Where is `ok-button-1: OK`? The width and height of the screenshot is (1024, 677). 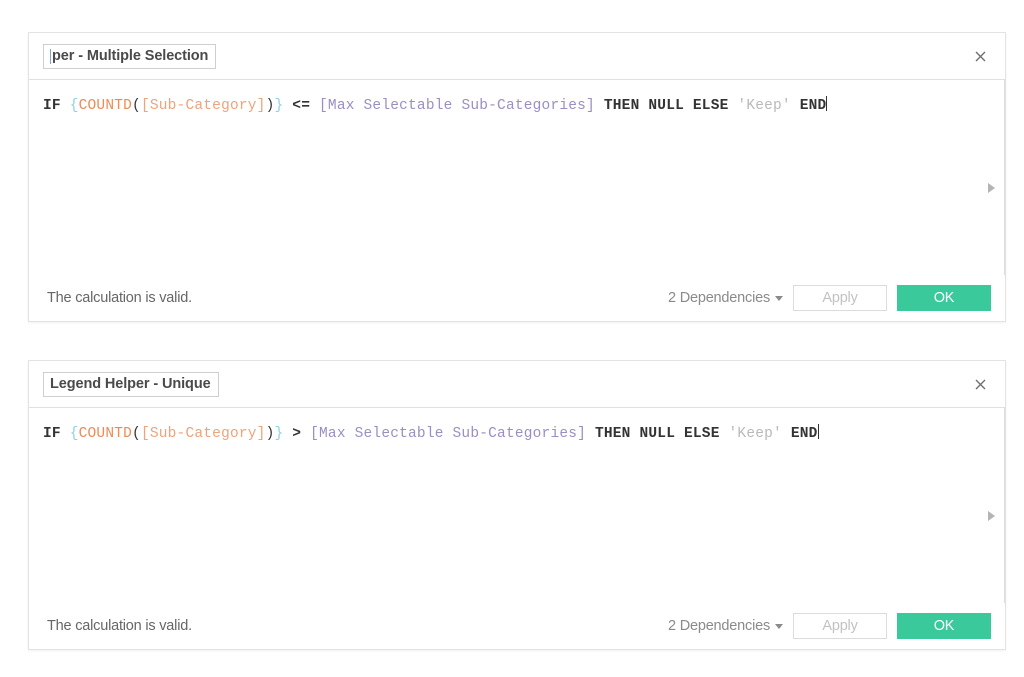
ok-button-1: OK is located at coordinates (944, 298).